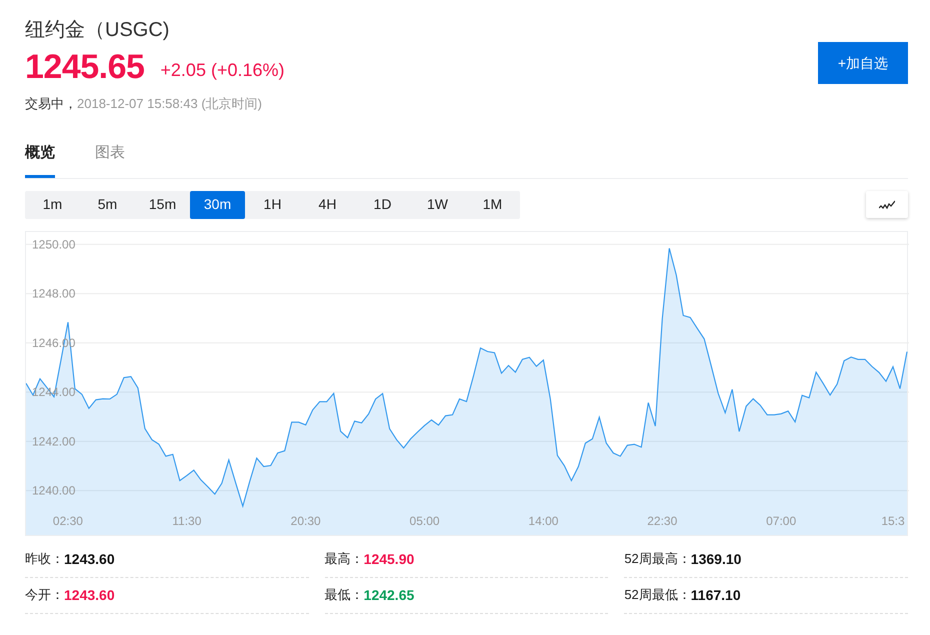 The height and width of the screenshot is (635, 930). Describe the element at coordinates (40, 157) in the screenshot. I see `tab: 概览` at that location.